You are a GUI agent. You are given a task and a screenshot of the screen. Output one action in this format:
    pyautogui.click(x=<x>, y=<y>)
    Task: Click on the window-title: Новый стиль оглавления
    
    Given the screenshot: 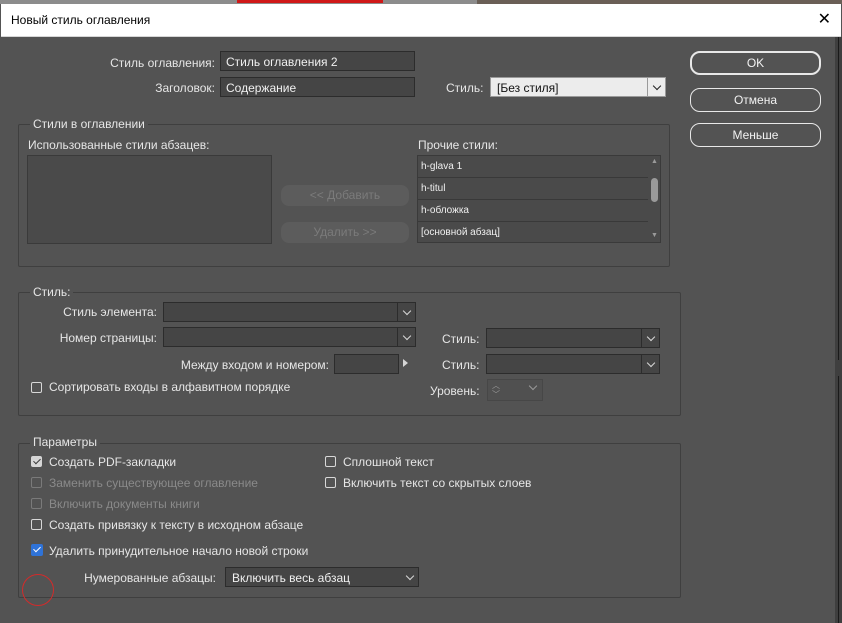 What is the action you would take?
    pyautogui.click(x=81, y=20)
    